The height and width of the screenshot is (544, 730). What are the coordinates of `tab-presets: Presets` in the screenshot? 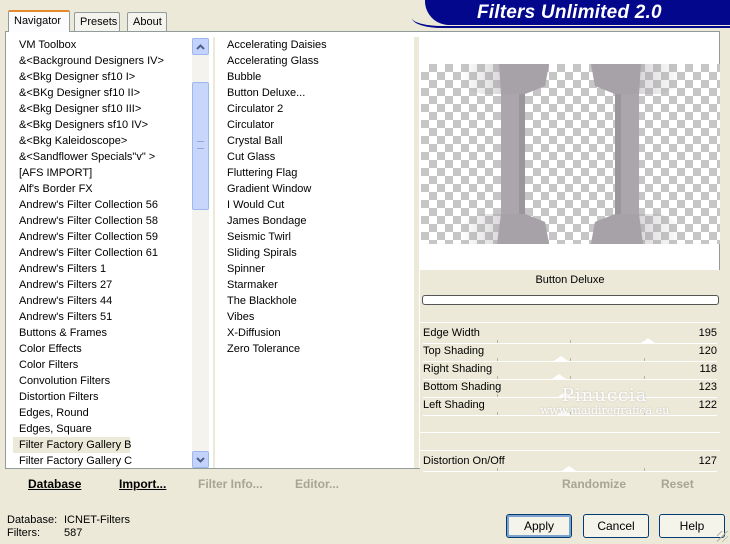 It's located at (97, 21).